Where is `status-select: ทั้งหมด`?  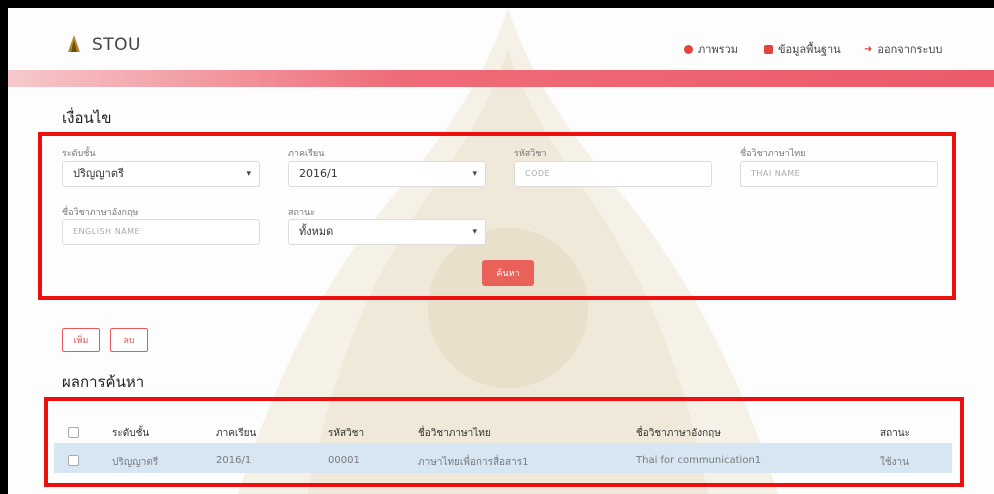 status-select: ทั้งหมด is located at coordinates (387, 232).